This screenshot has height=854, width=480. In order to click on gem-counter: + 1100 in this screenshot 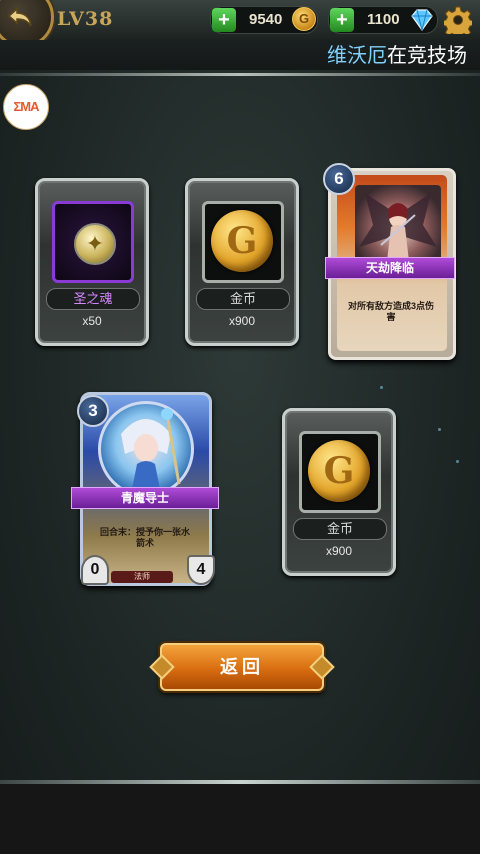, I will do `click(383, 20)`.